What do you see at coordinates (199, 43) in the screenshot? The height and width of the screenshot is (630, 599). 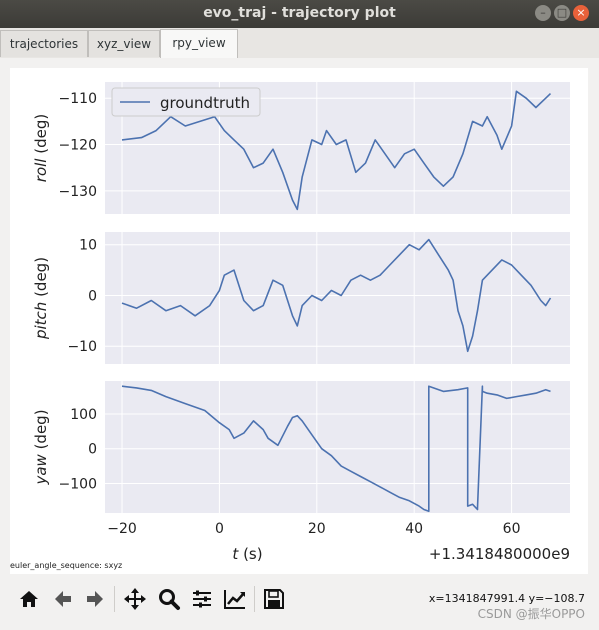 I see `tab-rpy-view: rpy_view` at bounding box center [199, 43].